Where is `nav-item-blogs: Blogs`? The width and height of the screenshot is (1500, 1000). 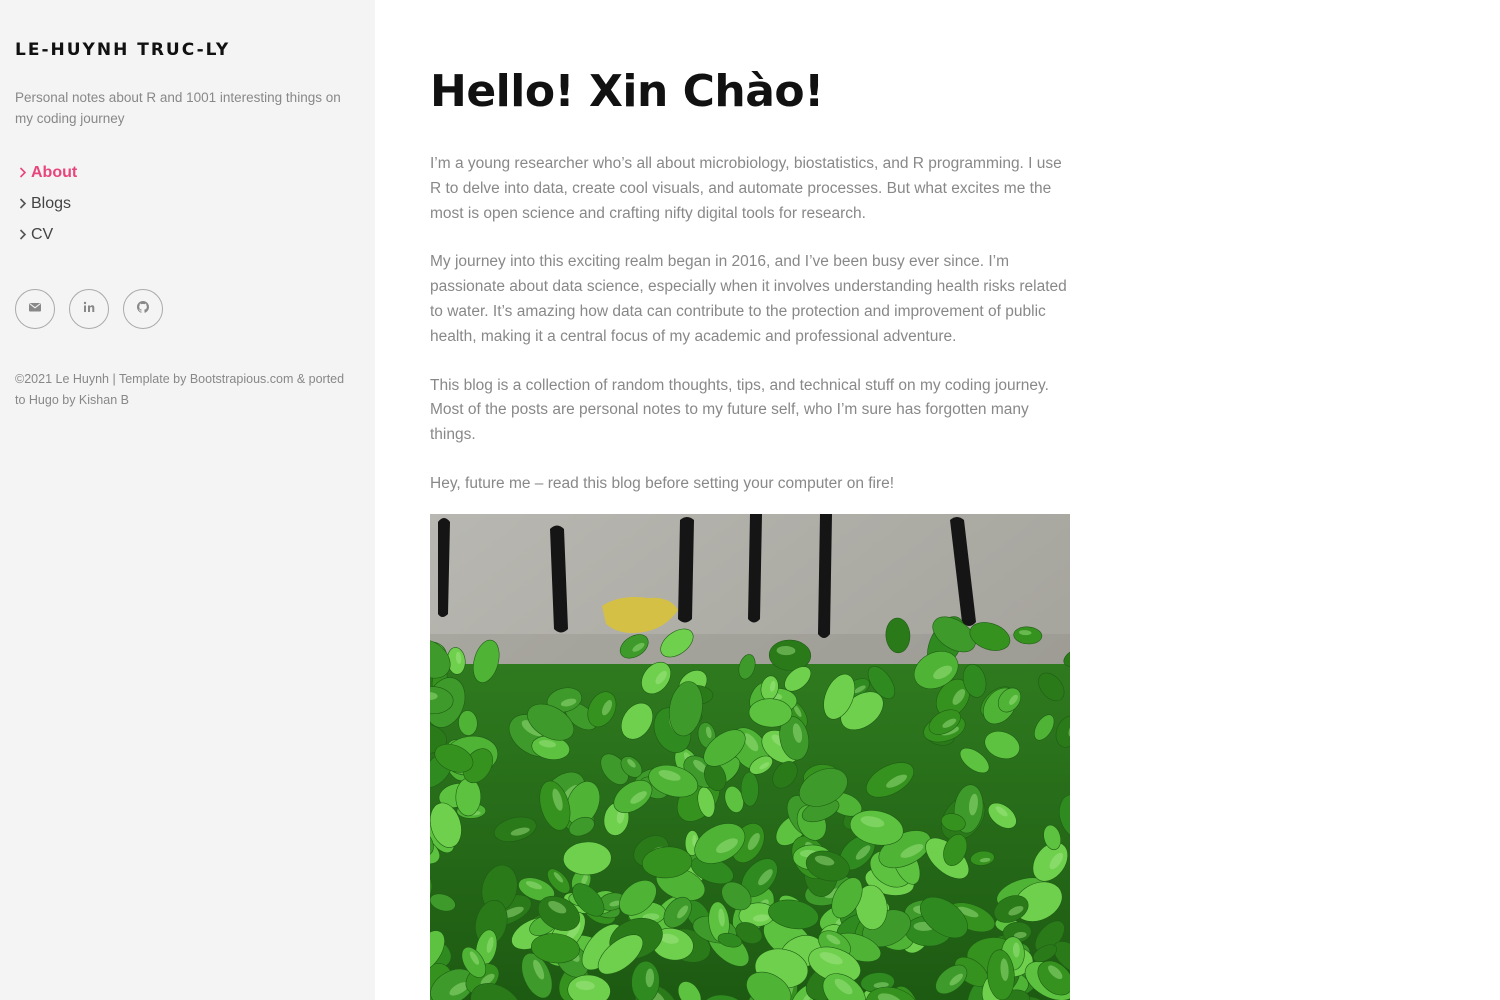 nav-item-blogs: Blogs is located at coordinates (187, 203).